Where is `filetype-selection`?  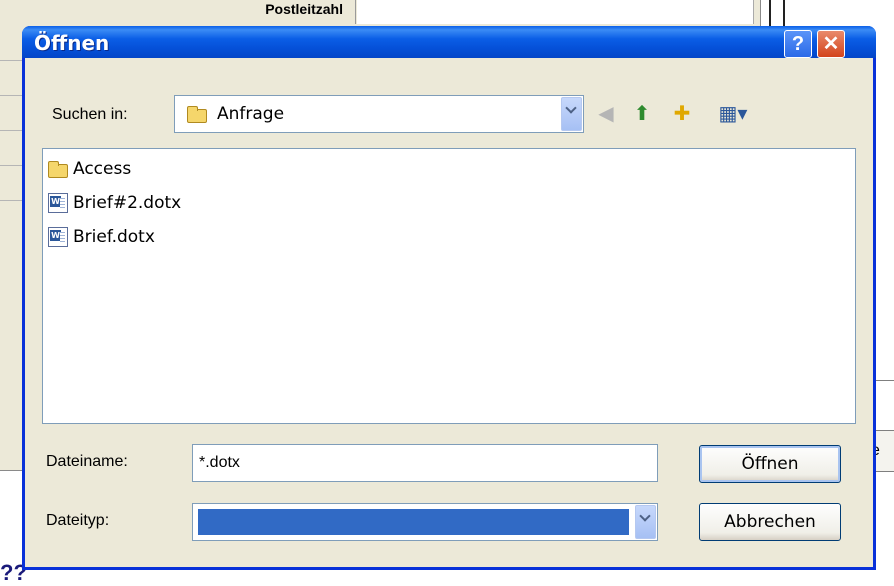
filetype-selection is located at coordinates (413, 522).